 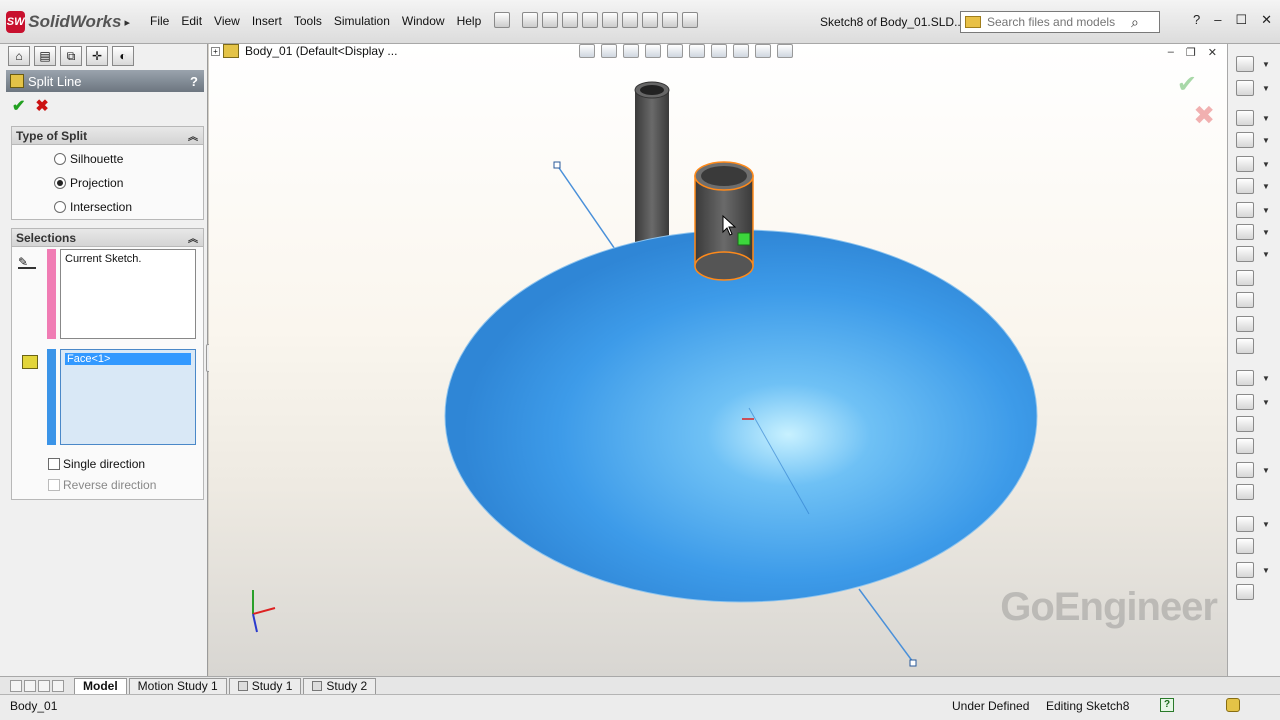 What do you see at coordinates (744, 239) in the screenshot?
I see `selection-handle` at bounding box center [744, 239].